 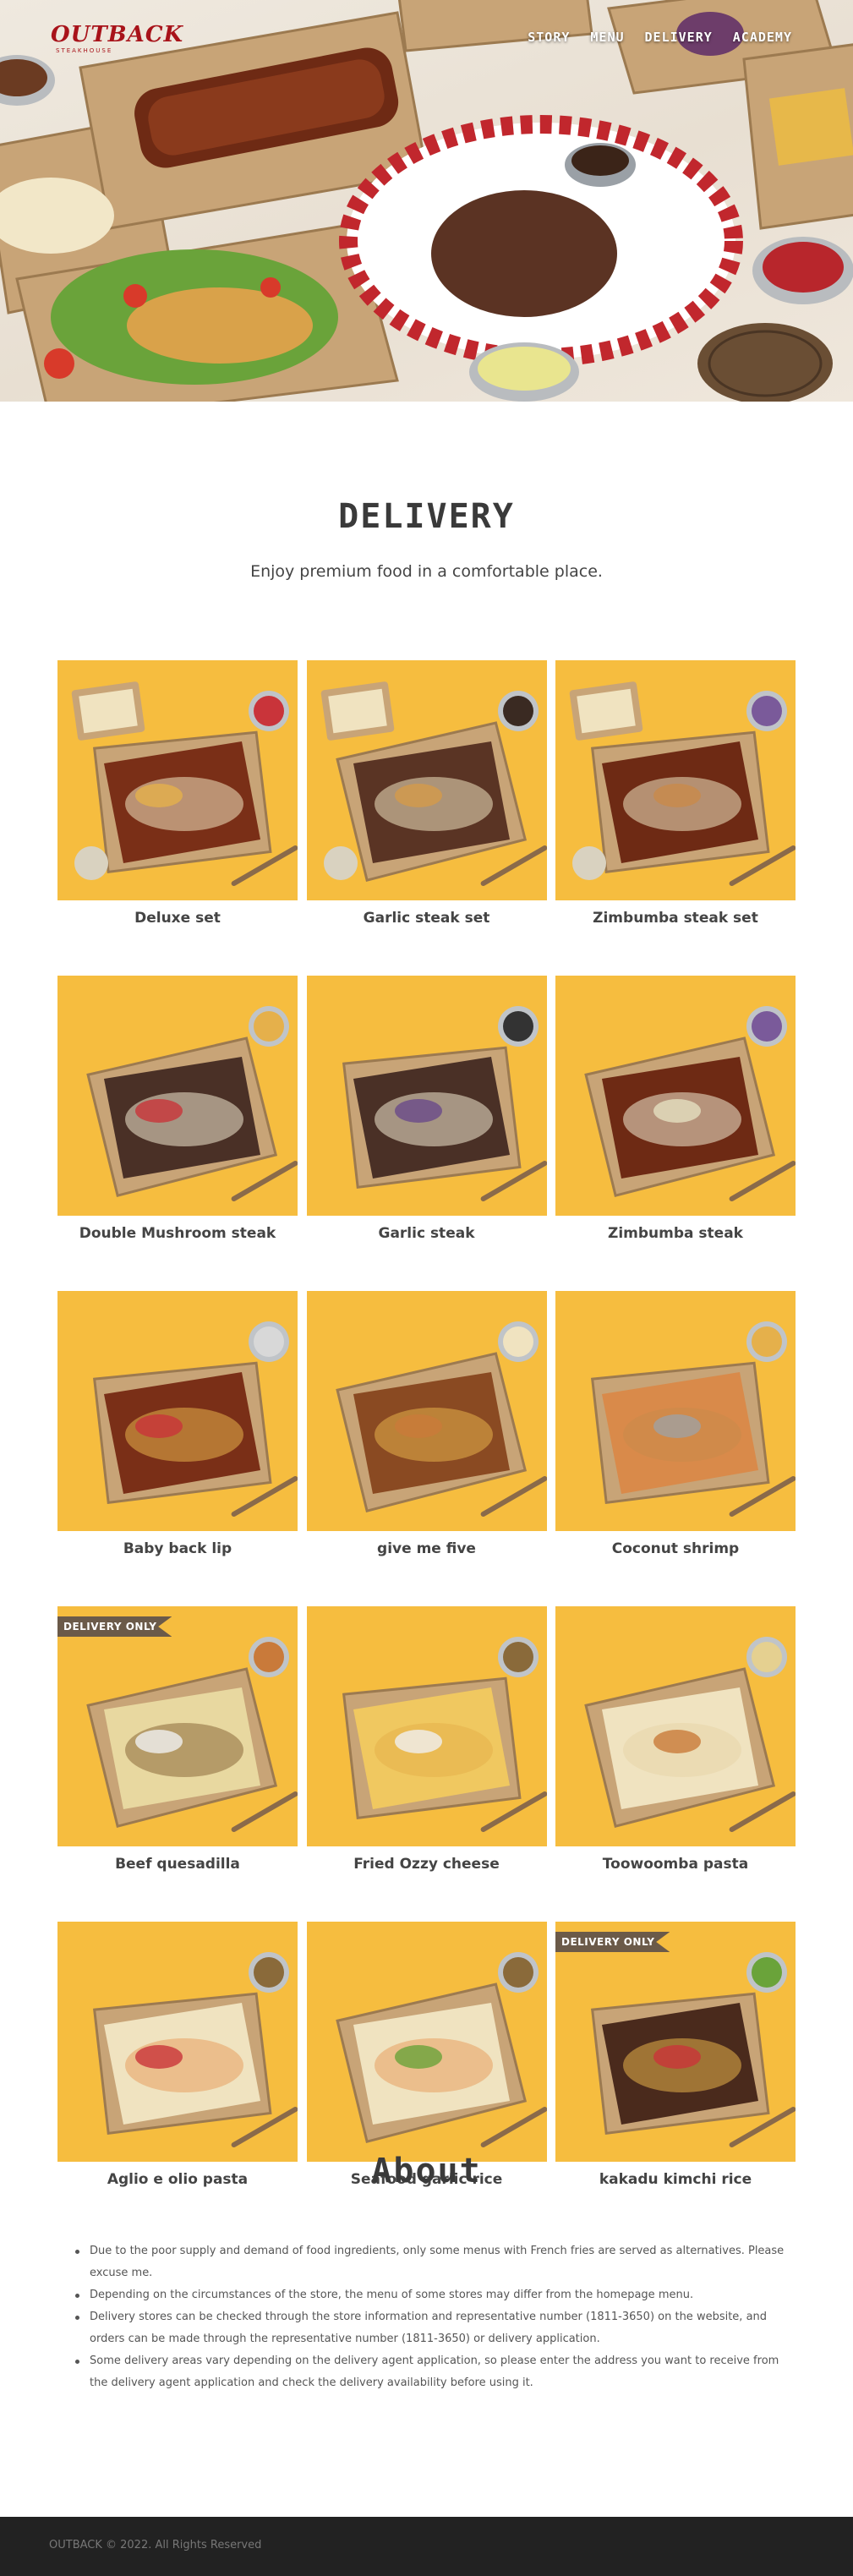 What do you see at coordinates (177, 1233) in the screenshot?
I see `menu-item-name: Double Mushroom steak` at bounding box center [177, 1233].